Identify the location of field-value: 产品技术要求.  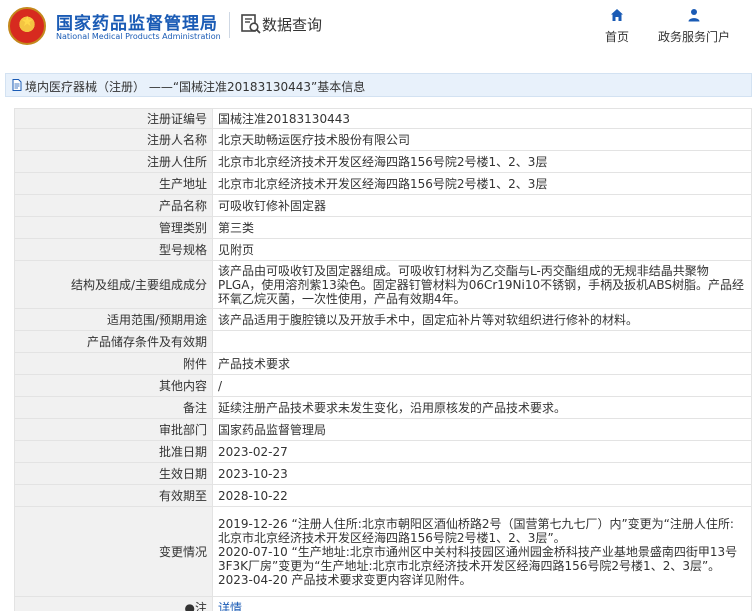
(482, 363).